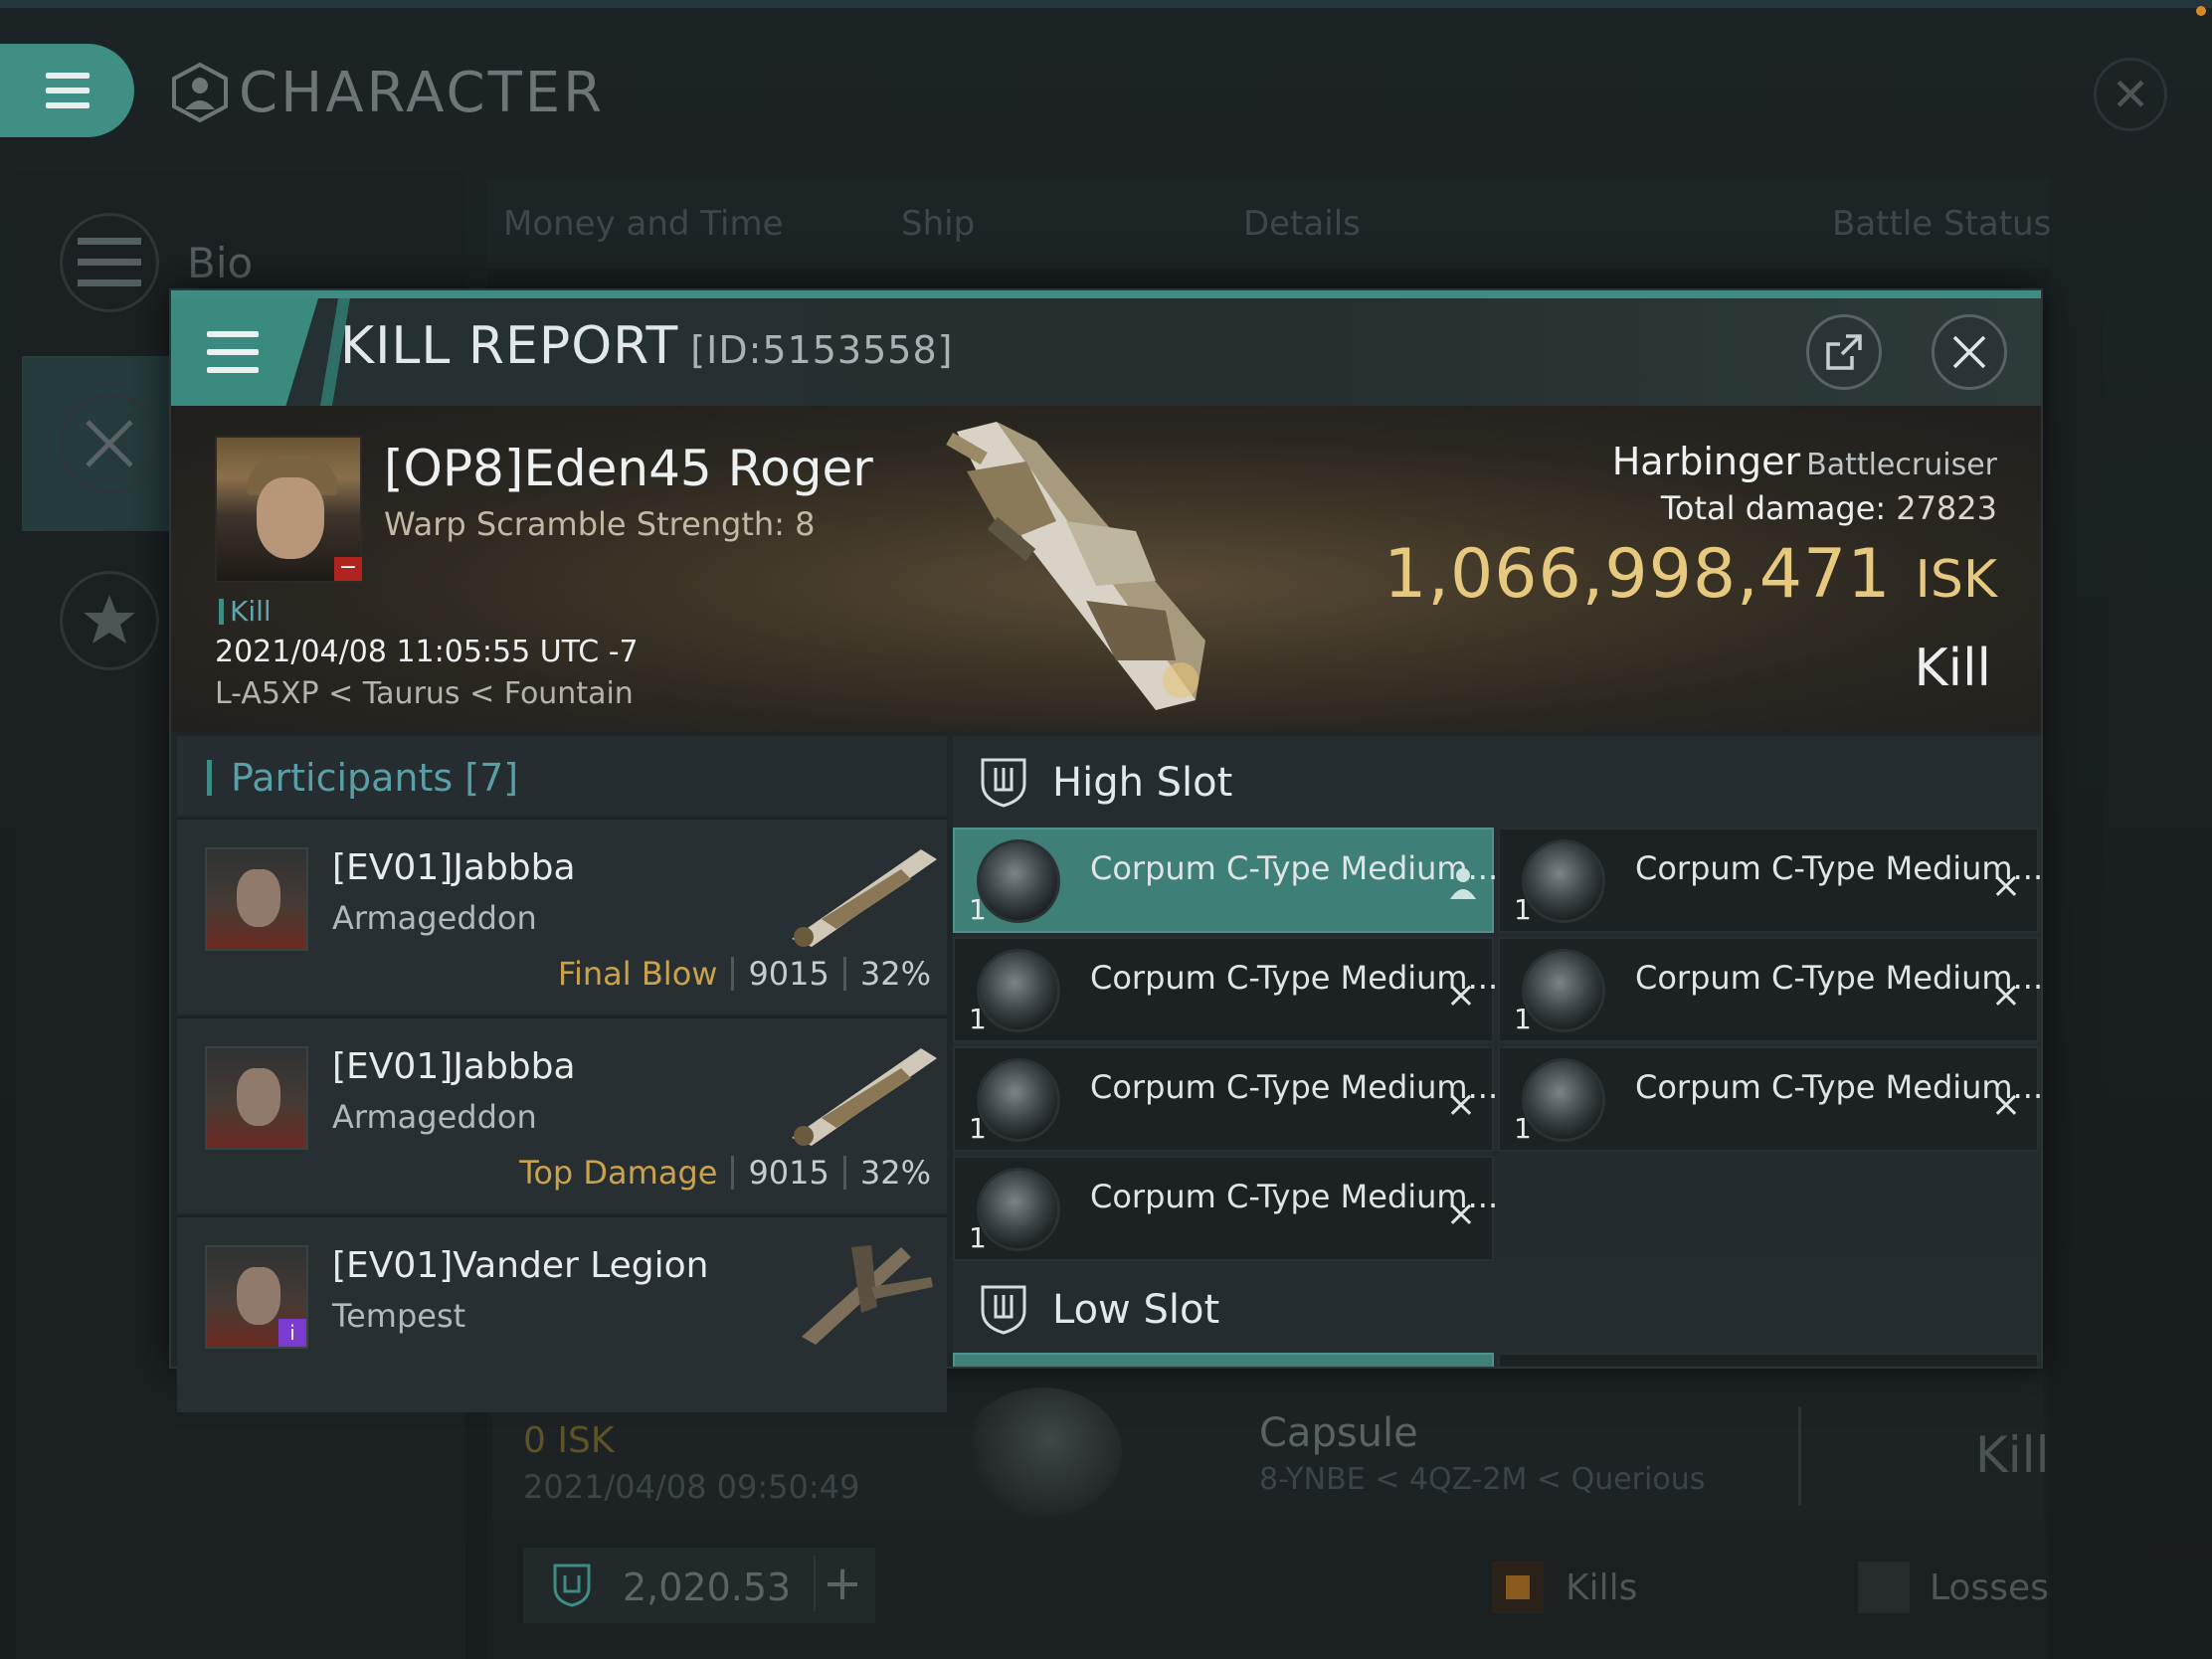 The height and width of the screenshot is (1659, 2212). What do you see at coordinates (628, 468) in the screenshot?
I see `victim-name: [OP8]Eden45 Roger` at bounding box center [628, 468].